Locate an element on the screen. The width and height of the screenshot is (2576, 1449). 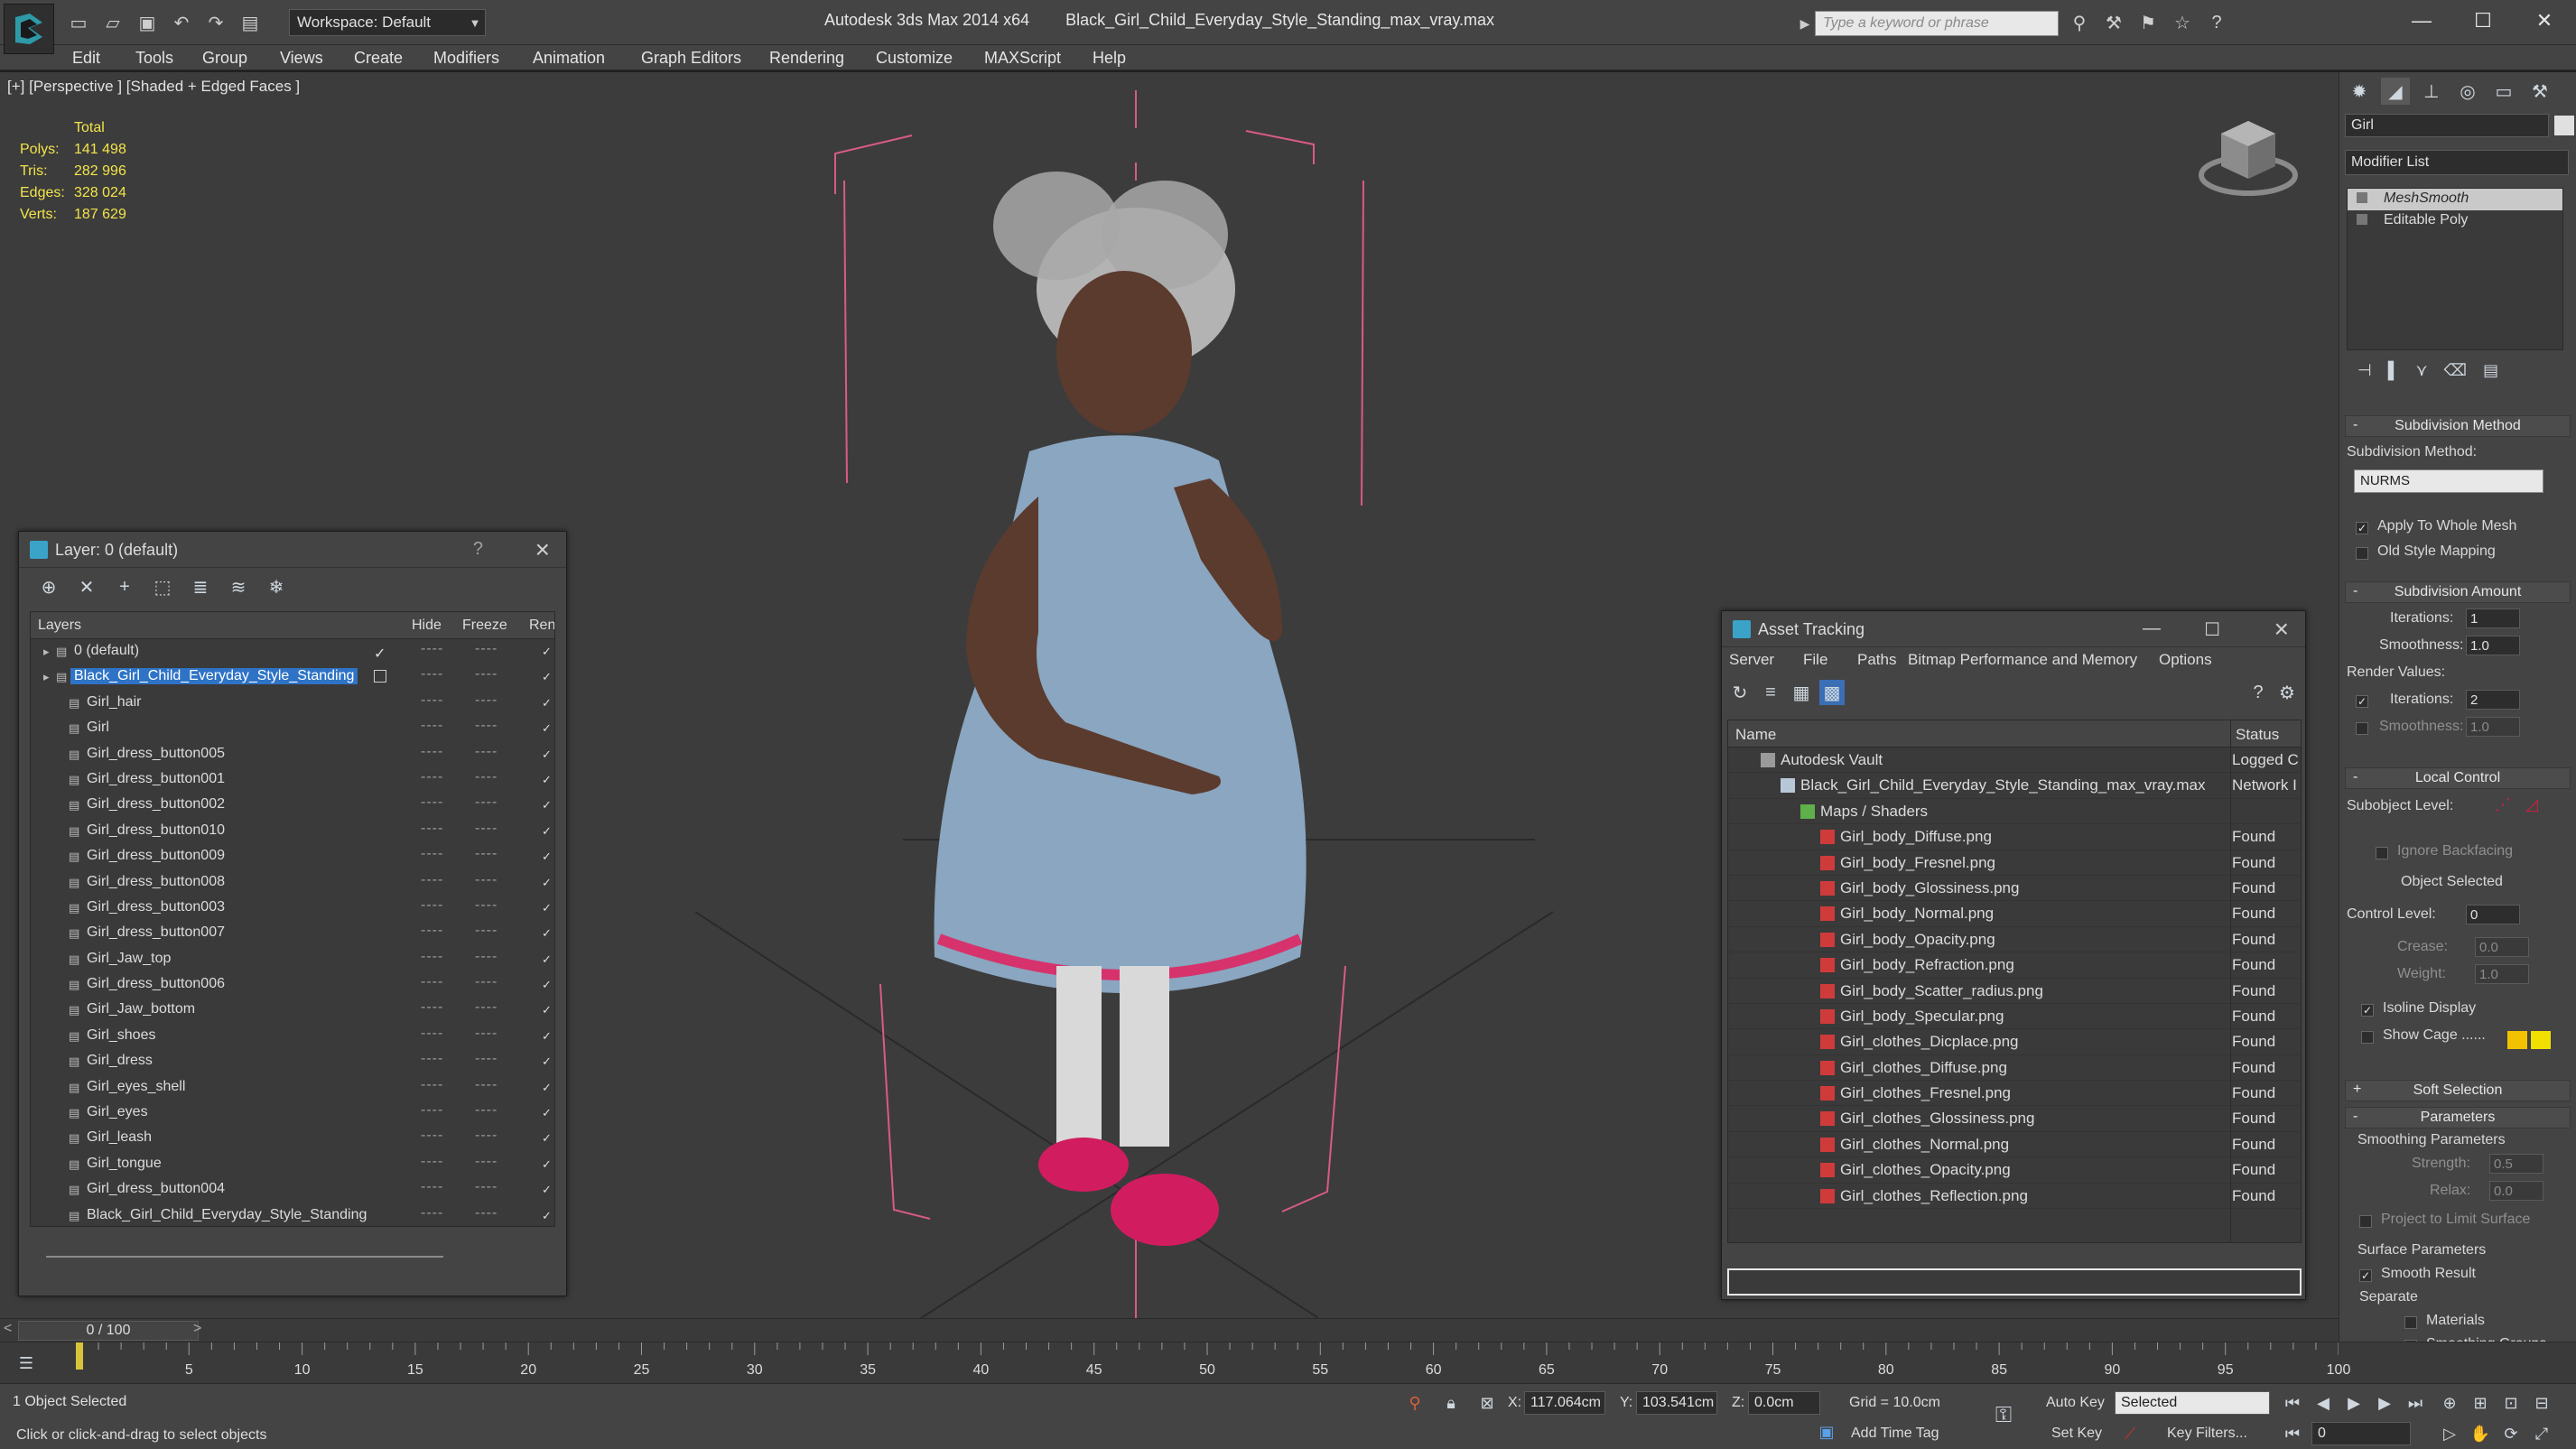
layer-row: ▤ Girl_tongue ---- ---- ✓ is located at coordinates (292, 1164).